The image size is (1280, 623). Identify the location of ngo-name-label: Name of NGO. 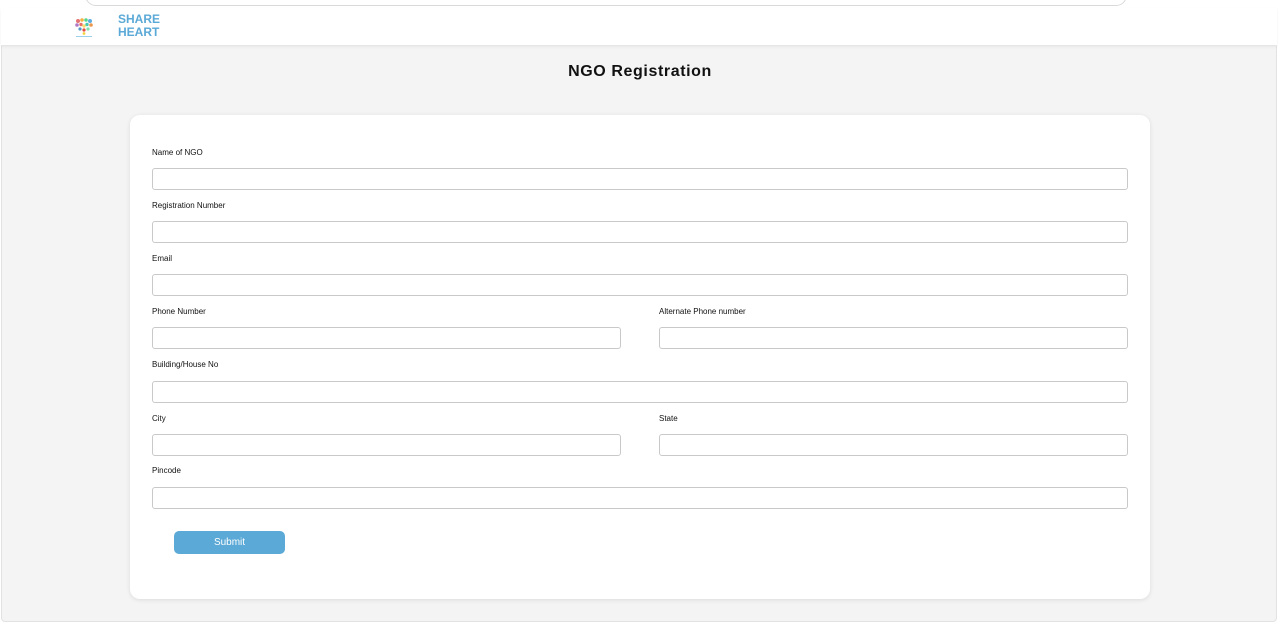
(177, 152).